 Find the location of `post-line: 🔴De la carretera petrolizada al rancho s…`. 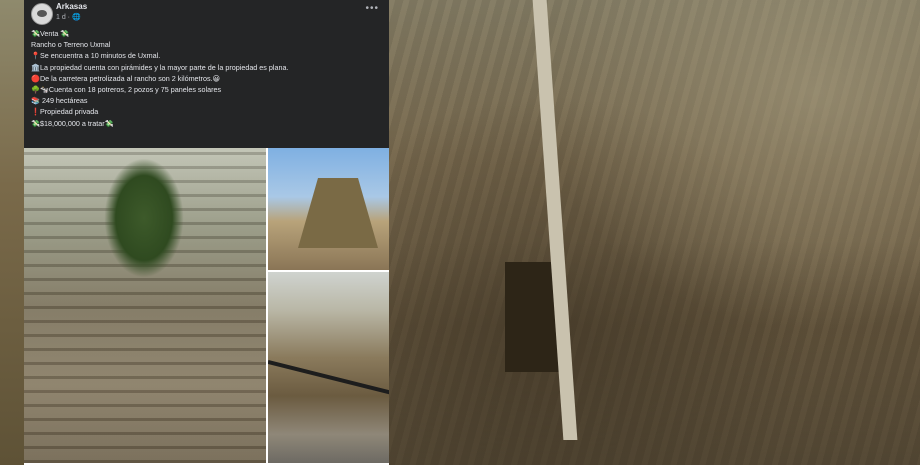

post-line: 🔴De la carretera petrolizada al rancho s… is located at coordinates (126, 78).